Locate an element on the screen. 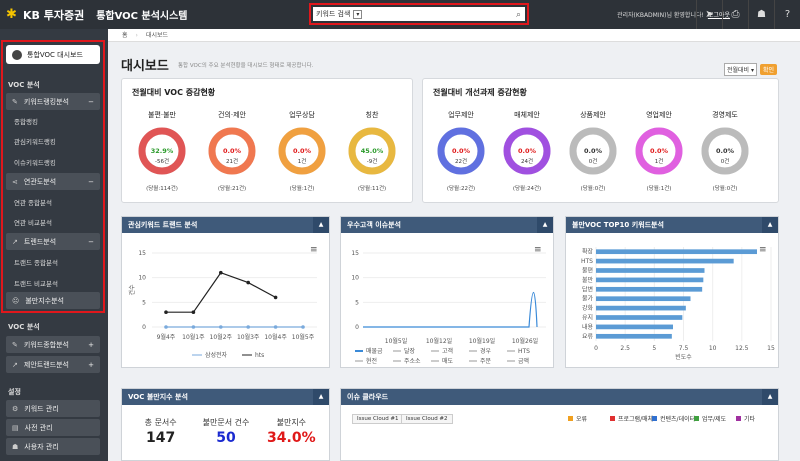 The height and width of the screenshot is (461, 800). gauge-percent: 45.0% is located at coordinates (372, 151).